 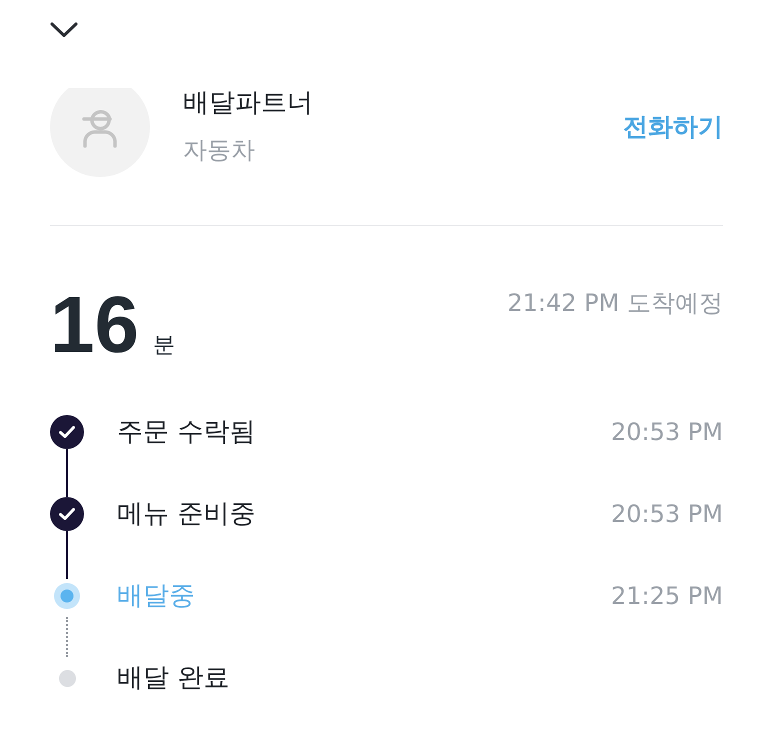 I want to click on step-label: 배달중, so click(x=156, y=596).